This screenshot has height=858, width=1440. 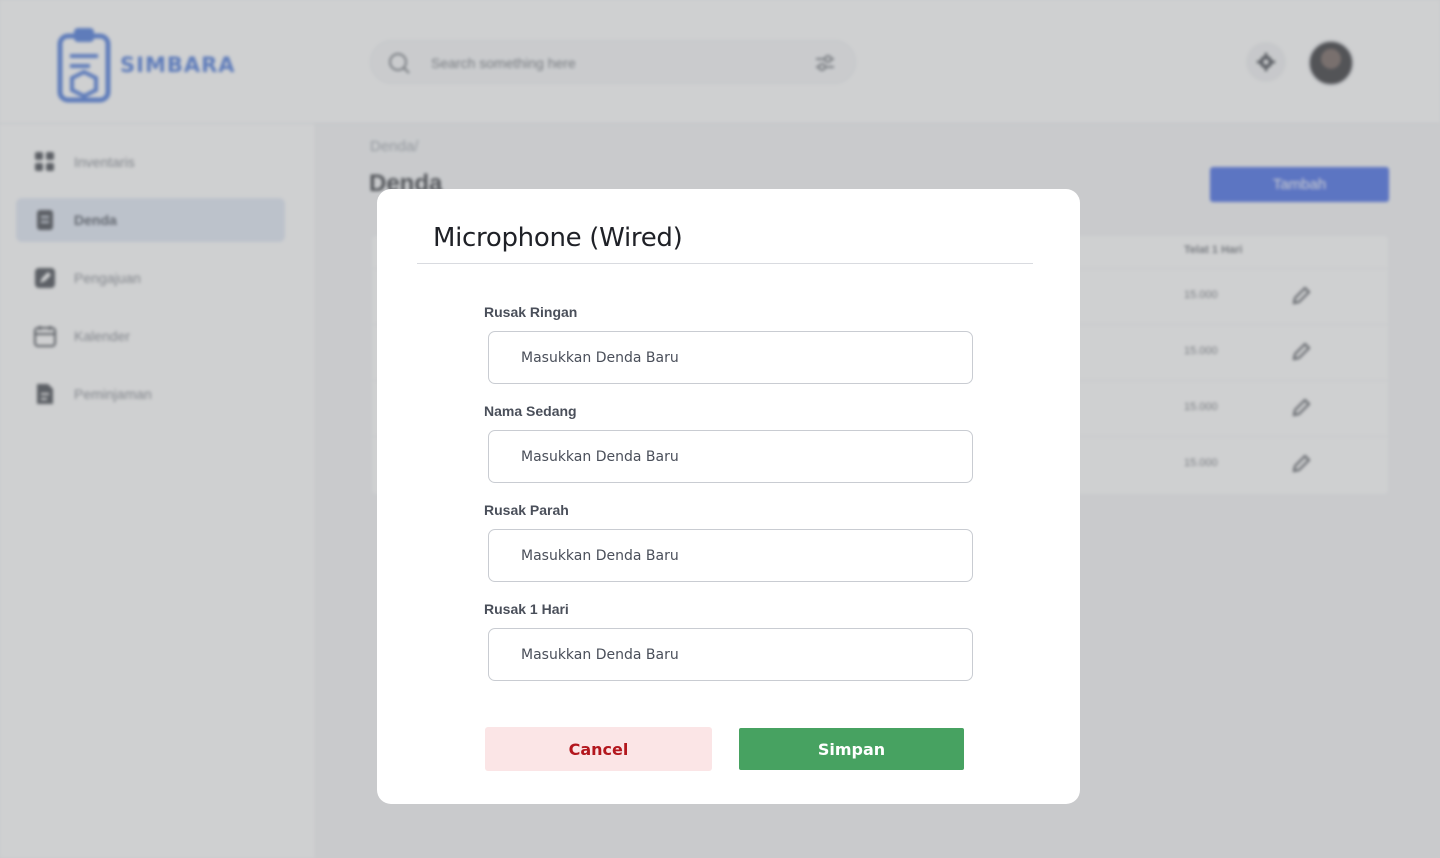 I want to click on nama-sedang-input, so click(x=730, y=456).